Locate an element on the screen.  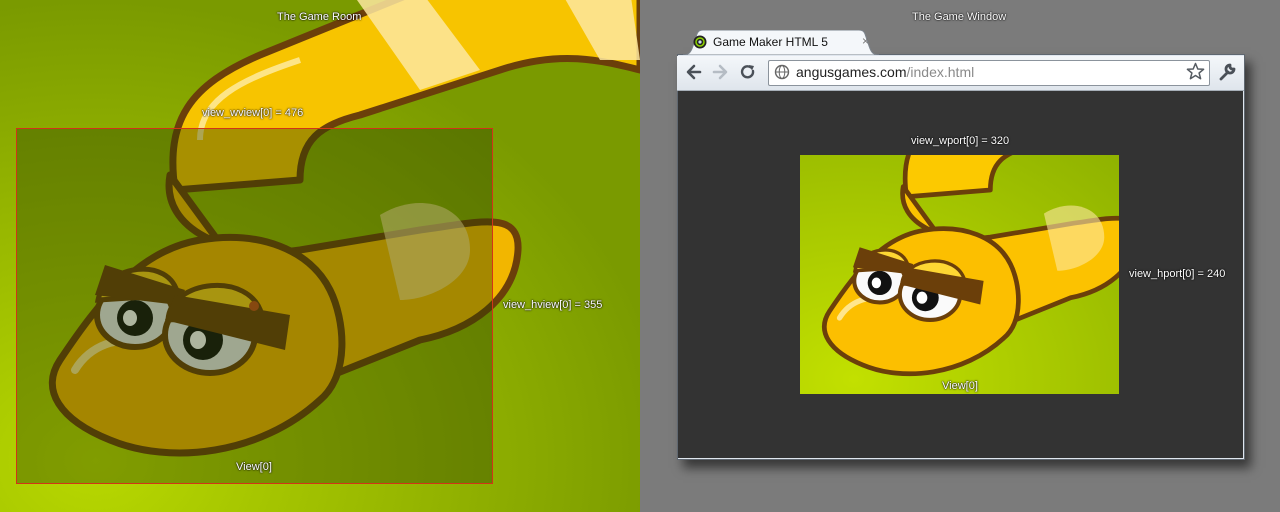
url-text: angusgames.com/index.html is located at coordinates (885, 72).